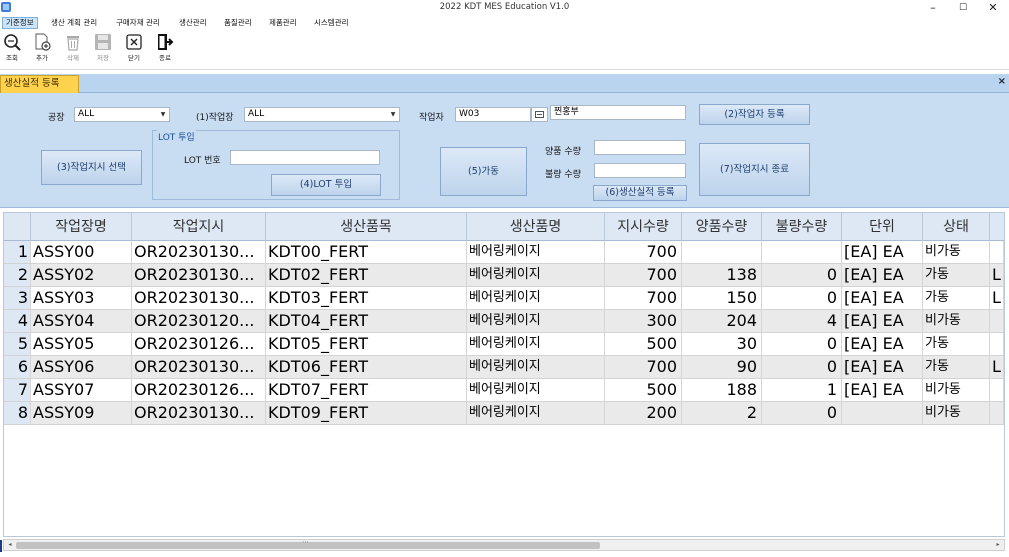 The image size is (1009, 557). Describe the element at coordinates (366, 275) in the screenshot. I see `cell-item: KDT02_FERT` at that location.